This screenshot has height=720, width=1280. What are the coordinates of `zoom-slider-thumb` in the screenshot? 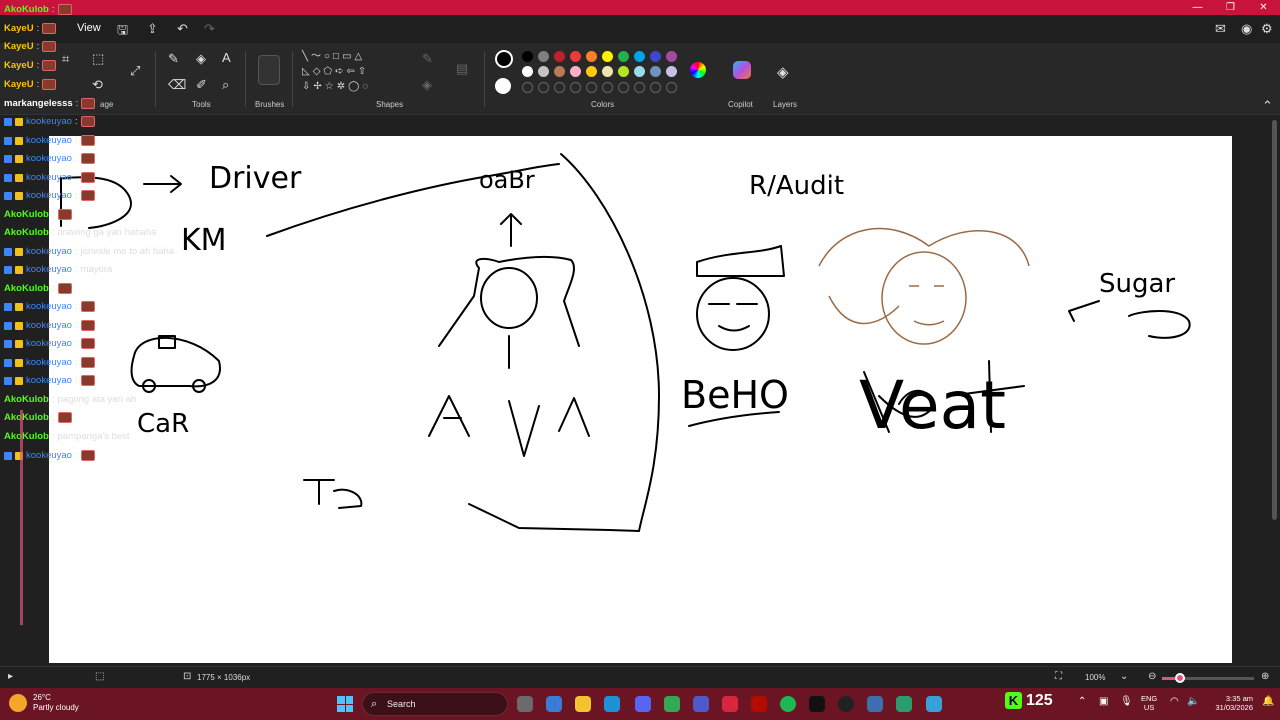 It's located at (1180, 678).